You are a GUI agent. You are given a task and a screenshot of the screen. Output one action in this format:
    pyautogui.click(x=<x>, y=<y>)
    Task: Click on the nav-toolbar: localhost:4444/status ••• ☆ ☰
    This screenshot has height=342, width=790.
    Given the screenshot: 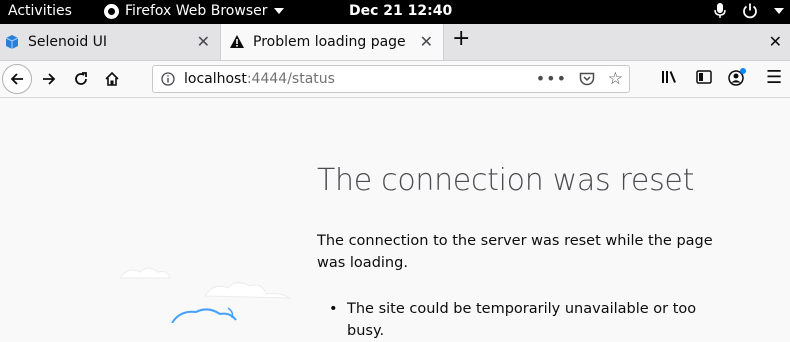 What is the action you would take?
    pyautogui.click(x=395, y=79)
    